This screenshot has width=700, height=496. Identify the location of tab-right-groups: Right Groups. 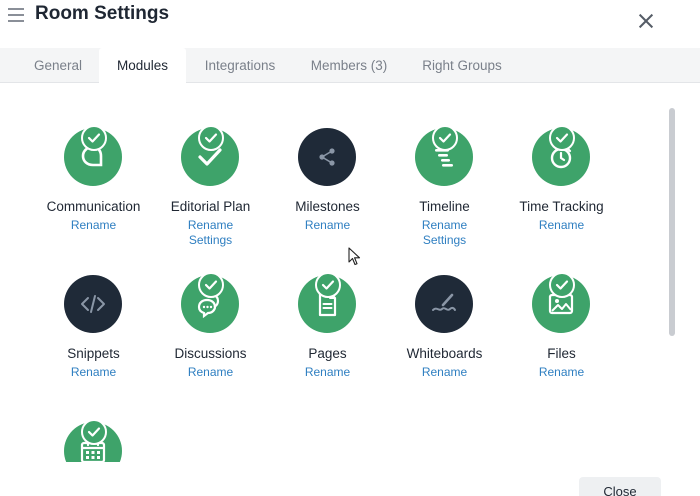
(462, 65).